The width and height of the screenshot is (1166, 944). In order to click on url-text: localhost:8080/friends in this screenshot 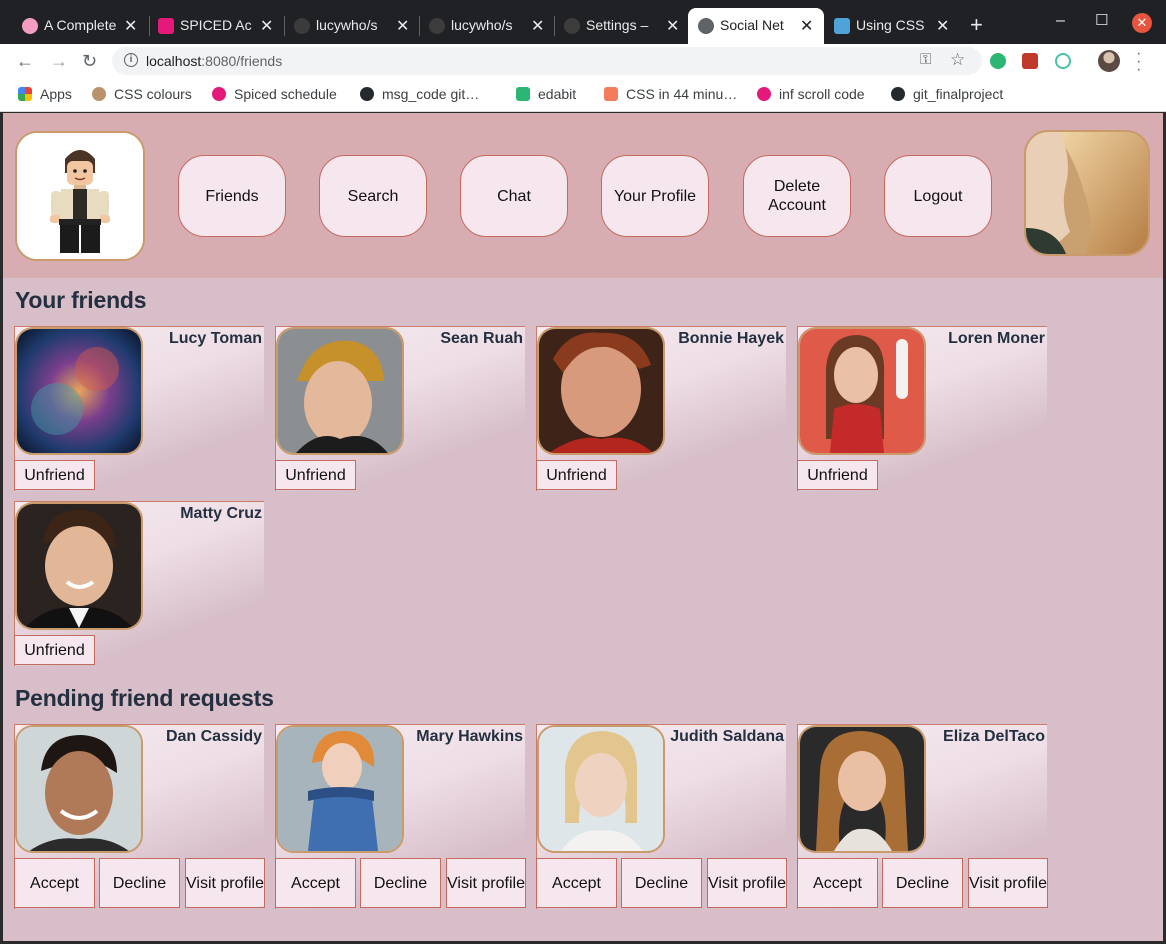, I will do `click(214, 61)`.